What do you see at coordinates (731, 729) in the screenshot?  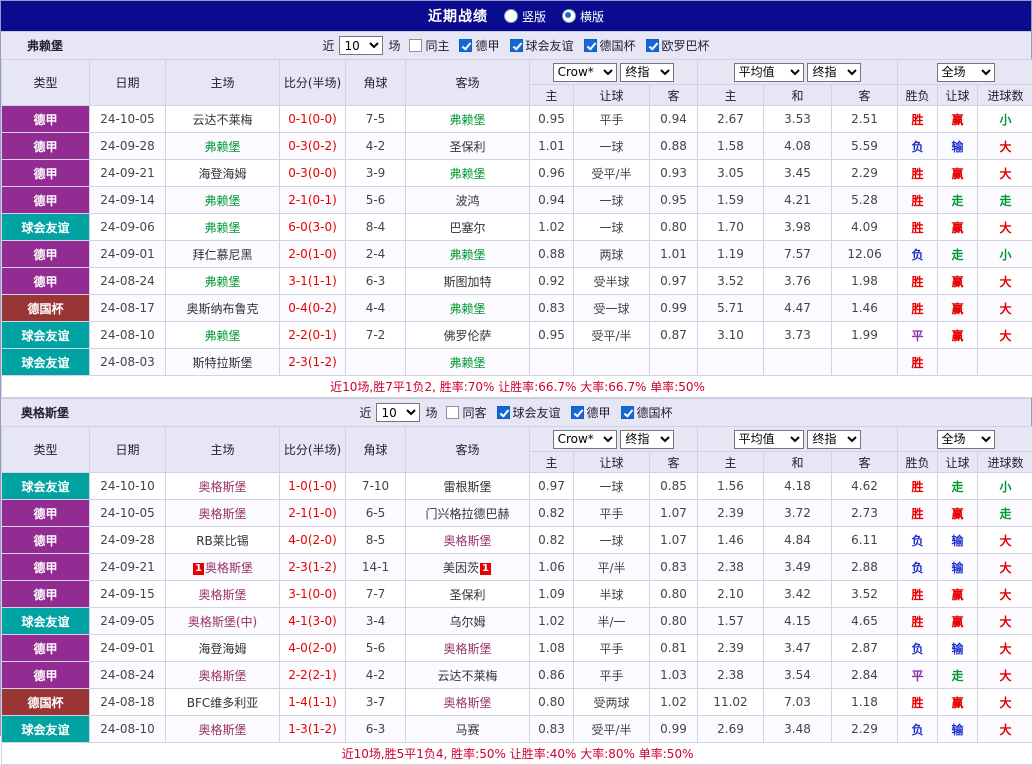 I see `avg-home-cell: 2.69` at bounding box center [731, 729].